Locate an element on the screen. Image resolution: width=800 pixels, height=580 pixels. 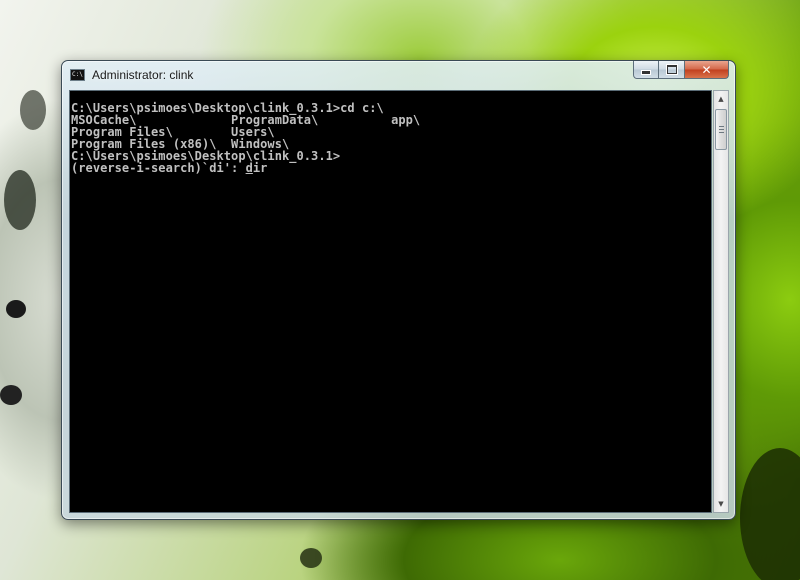
reverse-search-line: (reverse-i-search)`di': dir is located at coordinates (245, 168).